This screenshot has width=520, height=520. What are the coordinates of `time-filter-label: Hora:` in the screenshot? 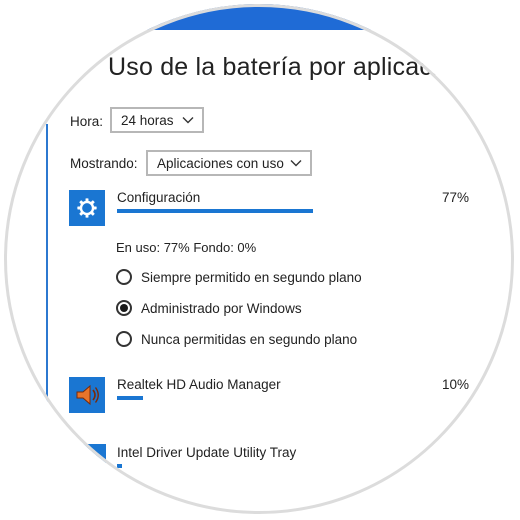 It's located at (87, 121).